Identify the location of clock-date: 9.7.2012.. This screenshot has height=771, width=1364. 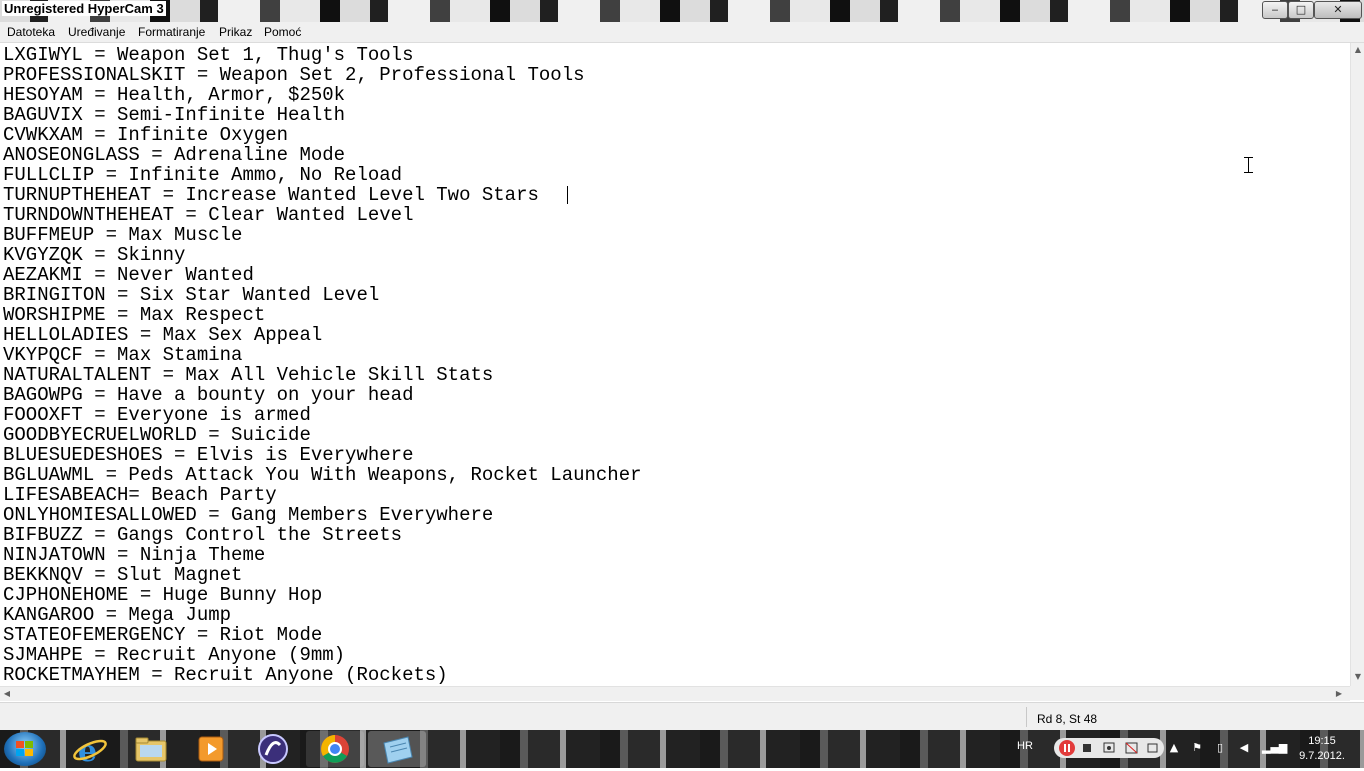
(1322, 756).